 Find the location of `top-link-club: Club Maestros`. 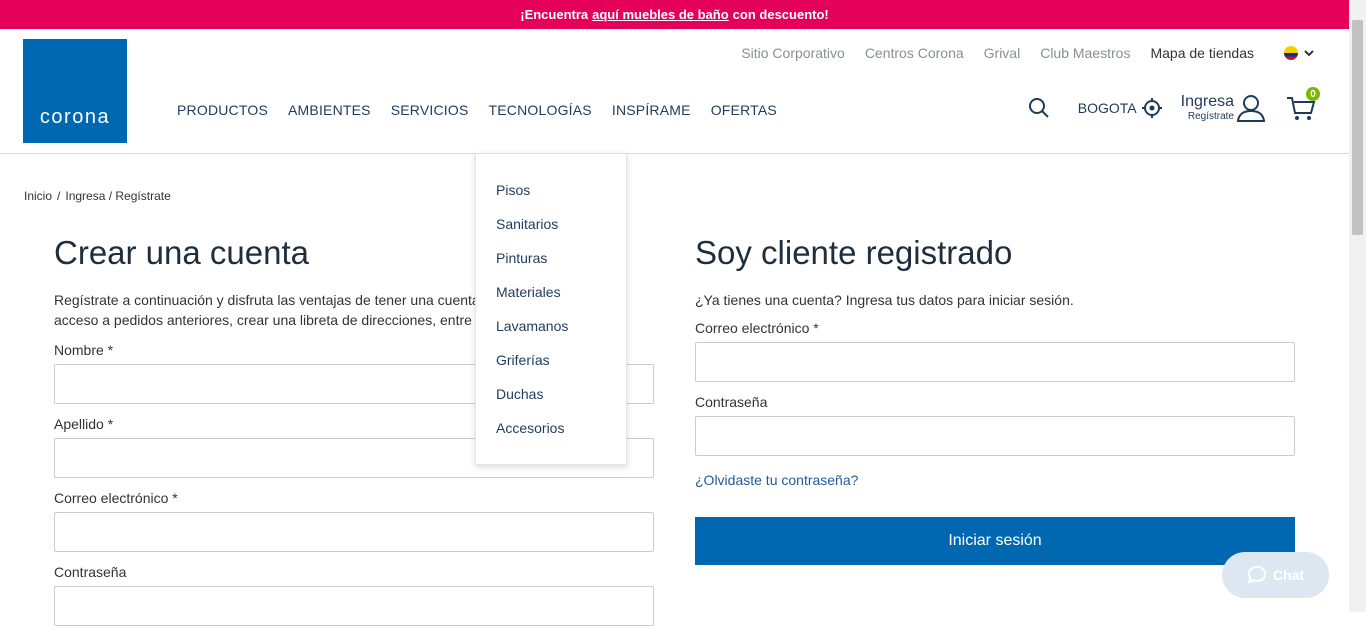

top-link-club: Club Maestros is located at coordinates (1085, 53).